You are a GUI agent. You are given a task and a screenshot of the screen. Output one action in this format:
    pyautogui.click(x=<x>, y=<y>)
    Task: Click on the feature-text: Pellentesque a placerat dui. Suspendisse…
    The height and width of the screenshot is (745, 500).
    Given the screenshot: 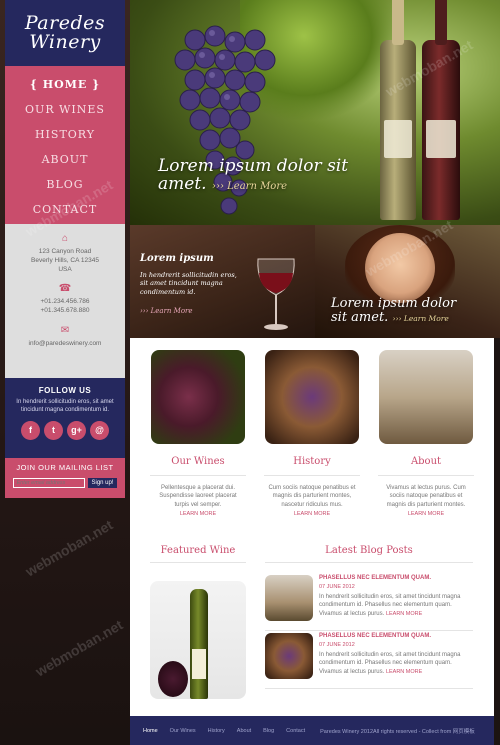 What is the action you would take?
    pyautogui.click(x=198, y=496)
    